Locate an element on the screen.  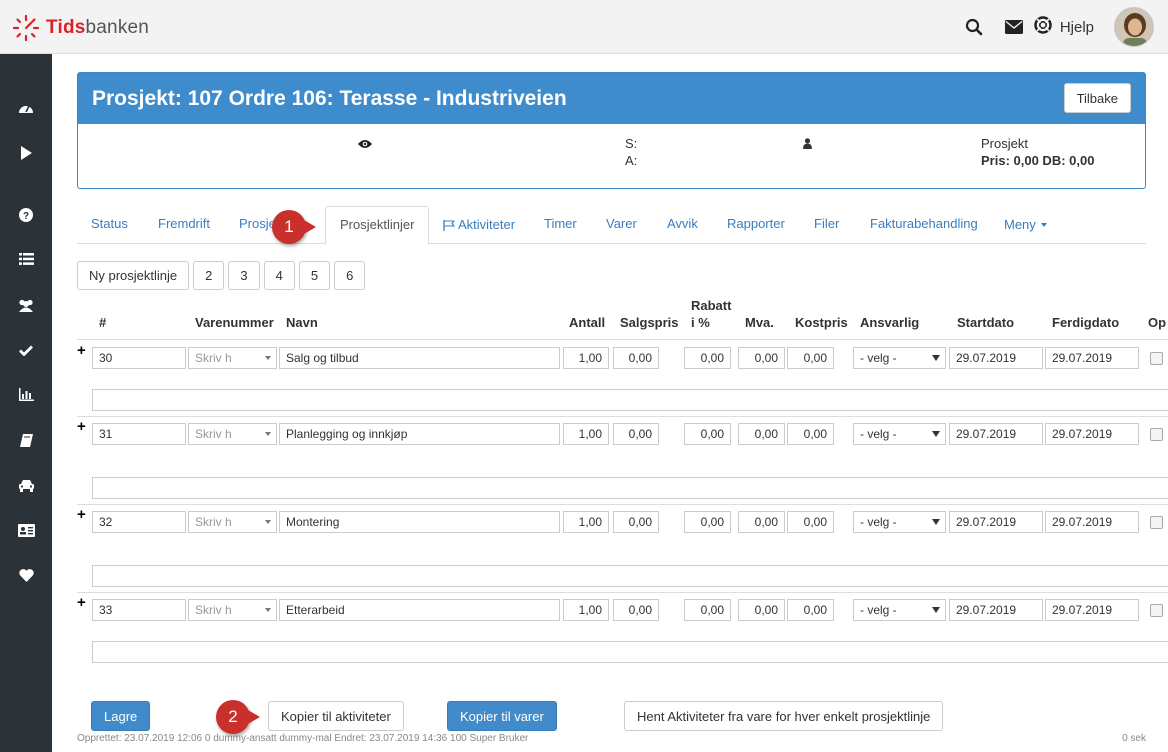
add-6-lines-button: 6 is located at coordinates (350, 275).